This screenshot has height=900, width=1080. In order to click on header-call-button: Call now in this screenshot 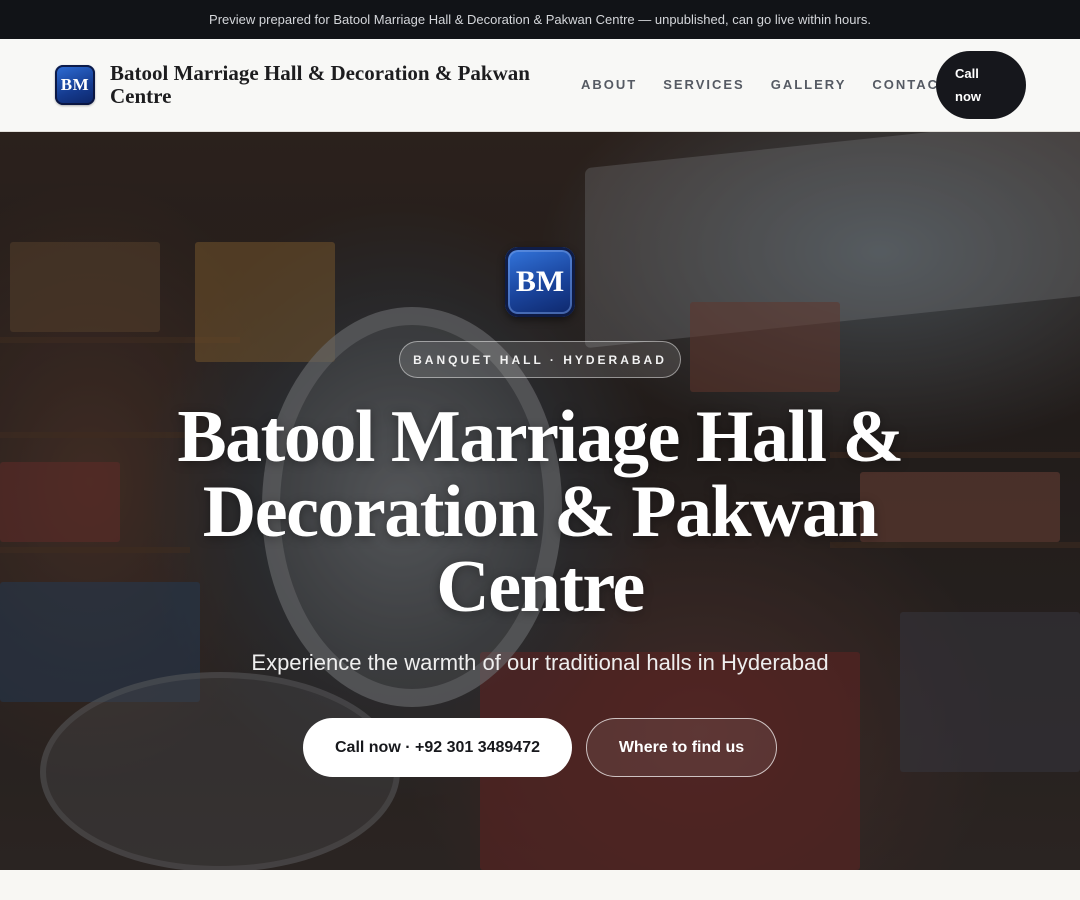, I will do `click(981, 85)`.